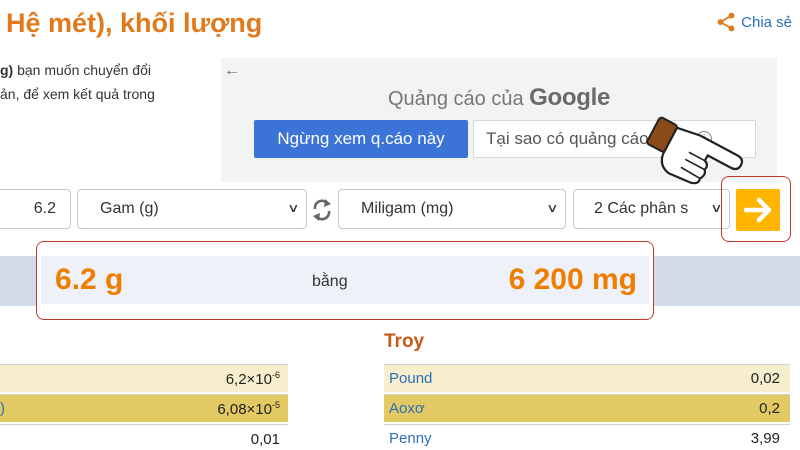 Image resolution: width=800 pixels, height=450 pixels. I want to click on swap-units-icon, so click(322, 210).